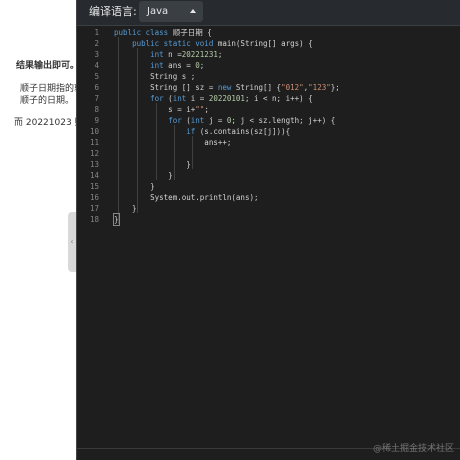 Image resolution: width=460 pixels, height=460 pixels. What do you see at coordinates (94, 153) in the screenshot?
I see `line-number: 12` at bounding box center [94, 153].